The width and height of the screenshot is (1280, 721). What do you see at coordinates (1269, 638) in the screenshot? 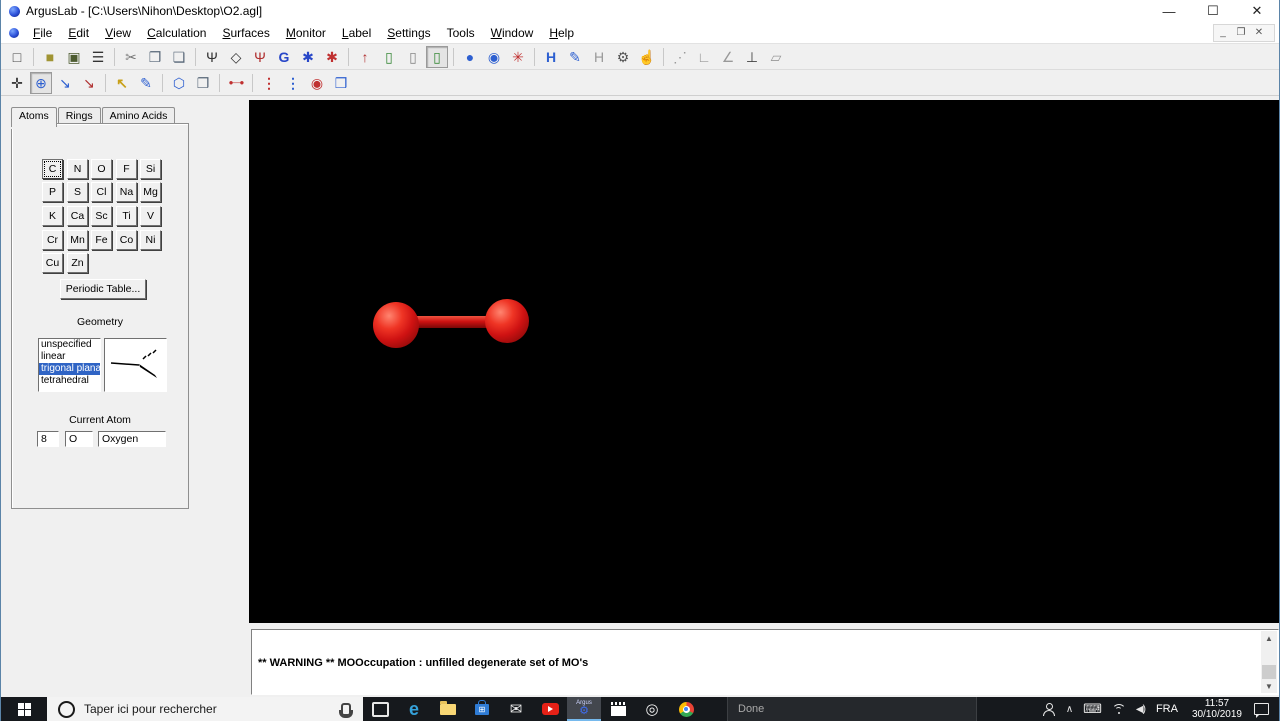
I see `scroll-up-icon: ▲` at bounding box center [1269, 638].